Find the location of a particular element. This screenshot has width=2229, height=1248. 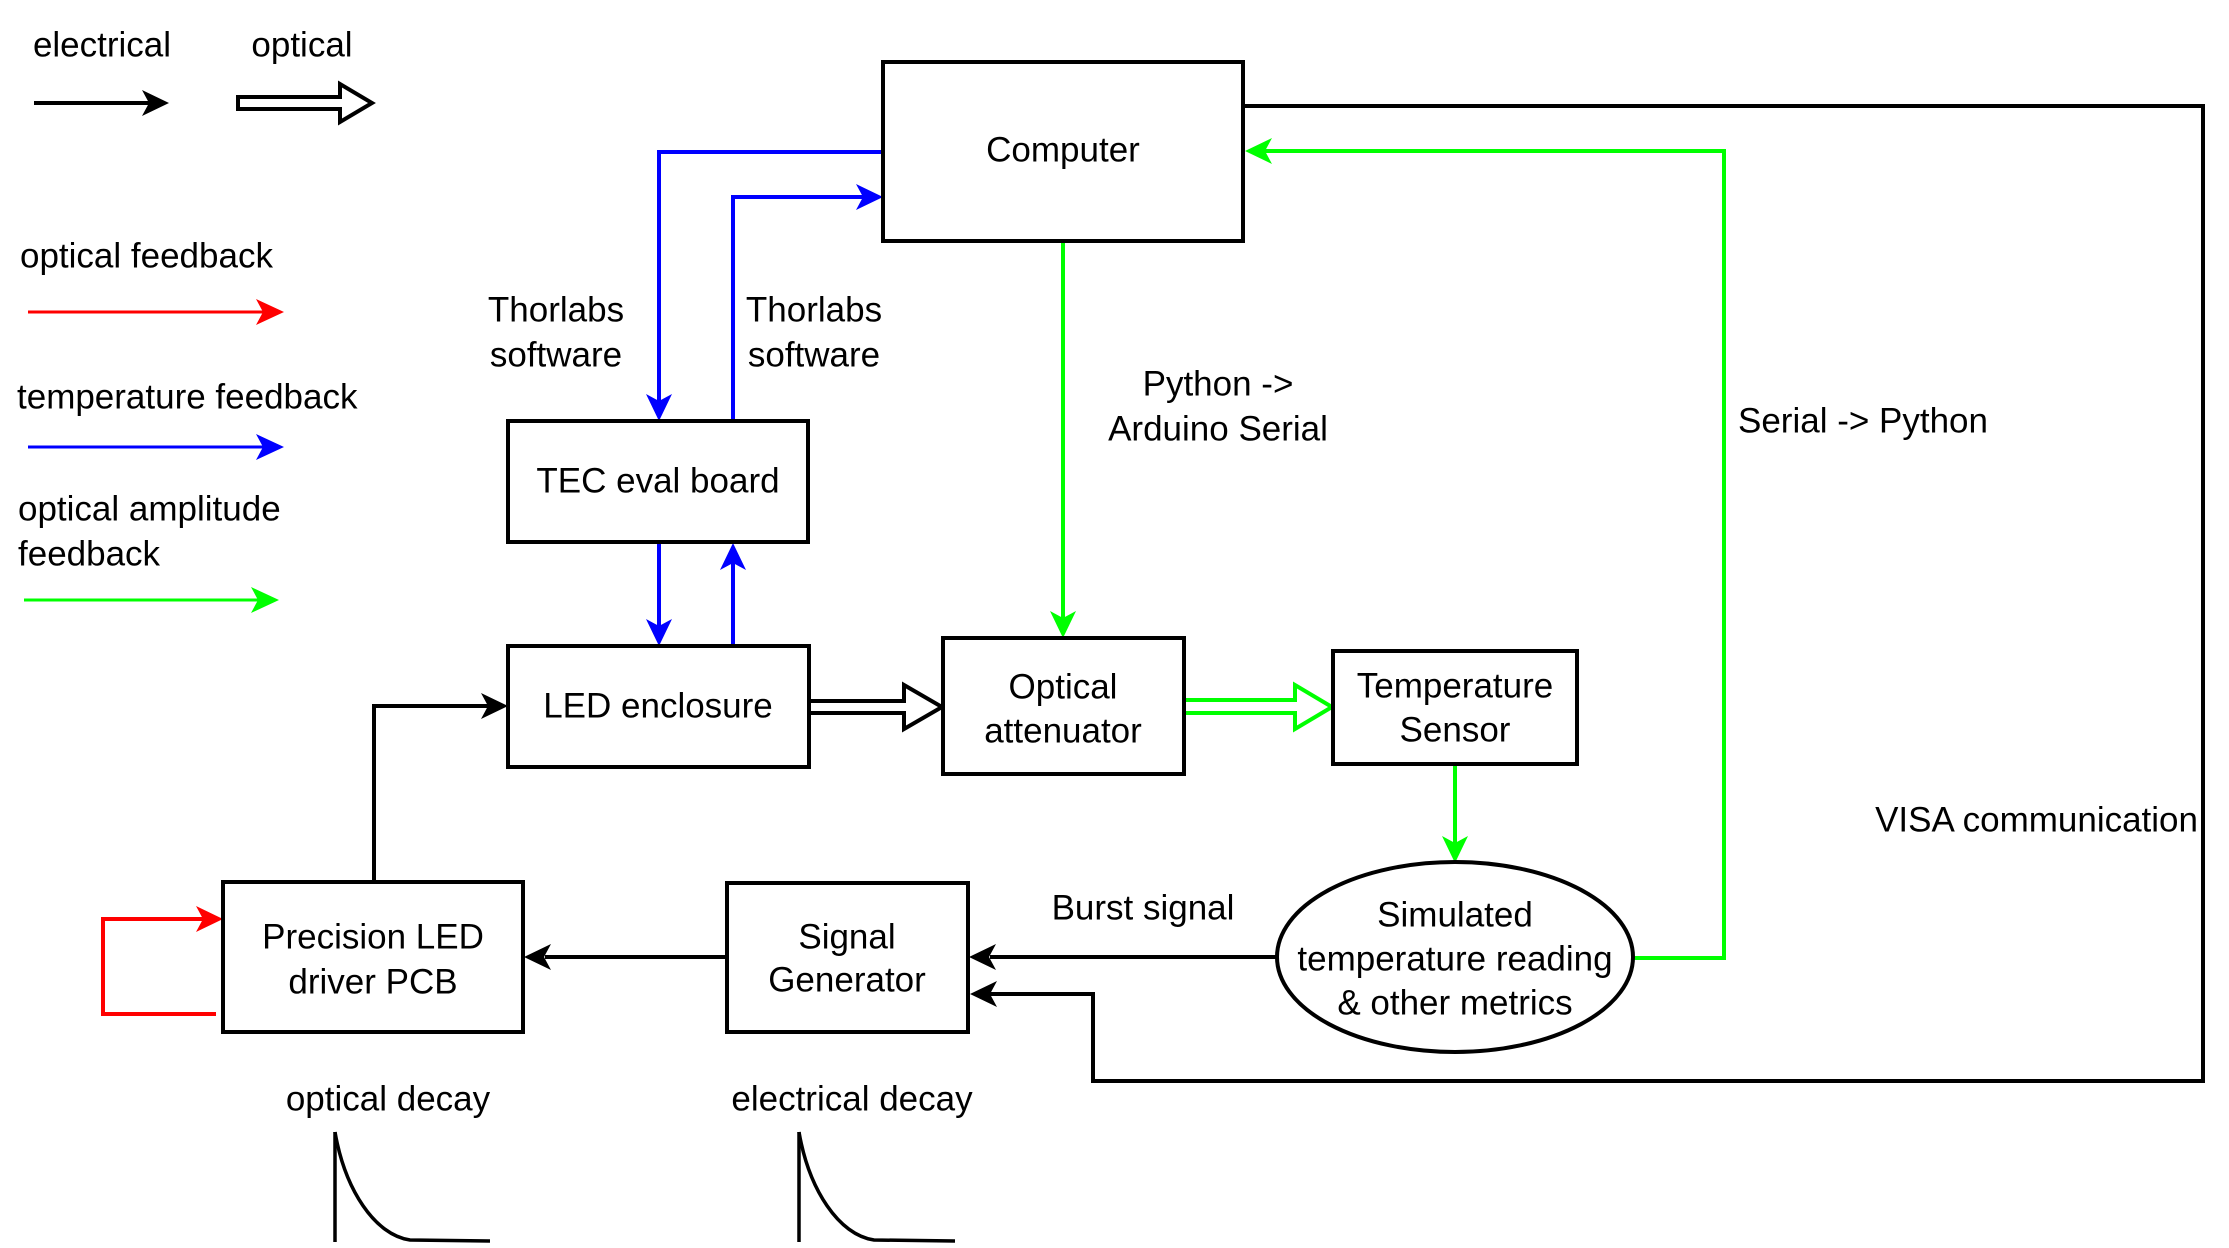

siggen-to-driver-connection is located at coordinates (625, 957).